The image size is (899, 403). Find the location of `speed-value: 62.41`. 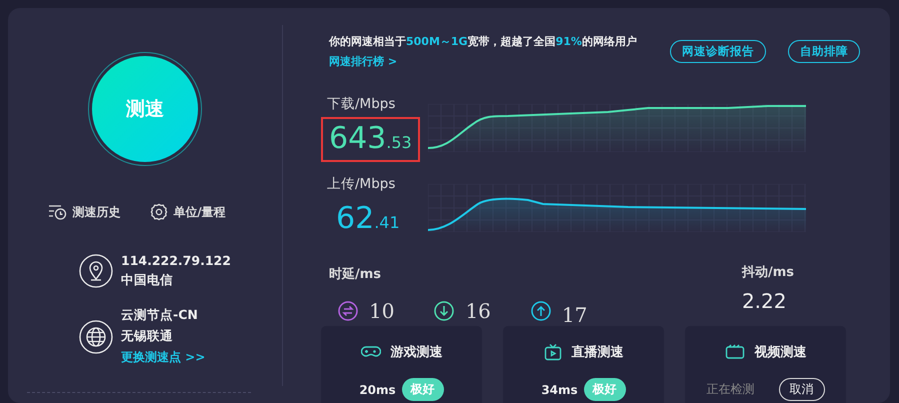

speed-value: 62.41 is located at coordinates (368, 219).